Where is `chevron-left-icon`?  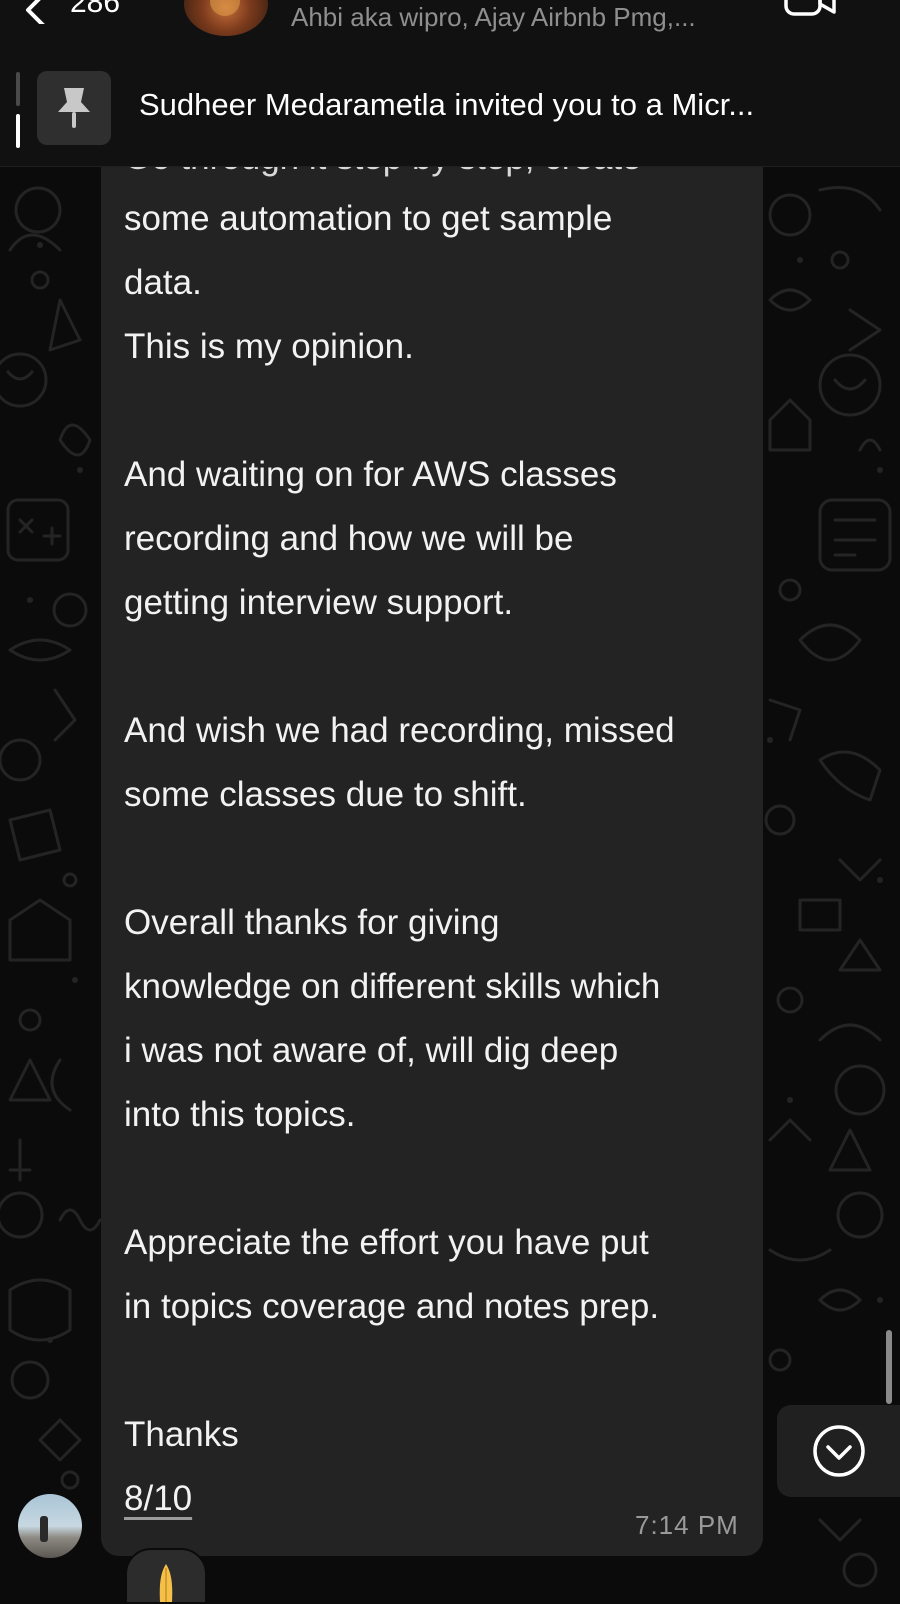
chevron-left-icon is located at coordinates (35, 12).